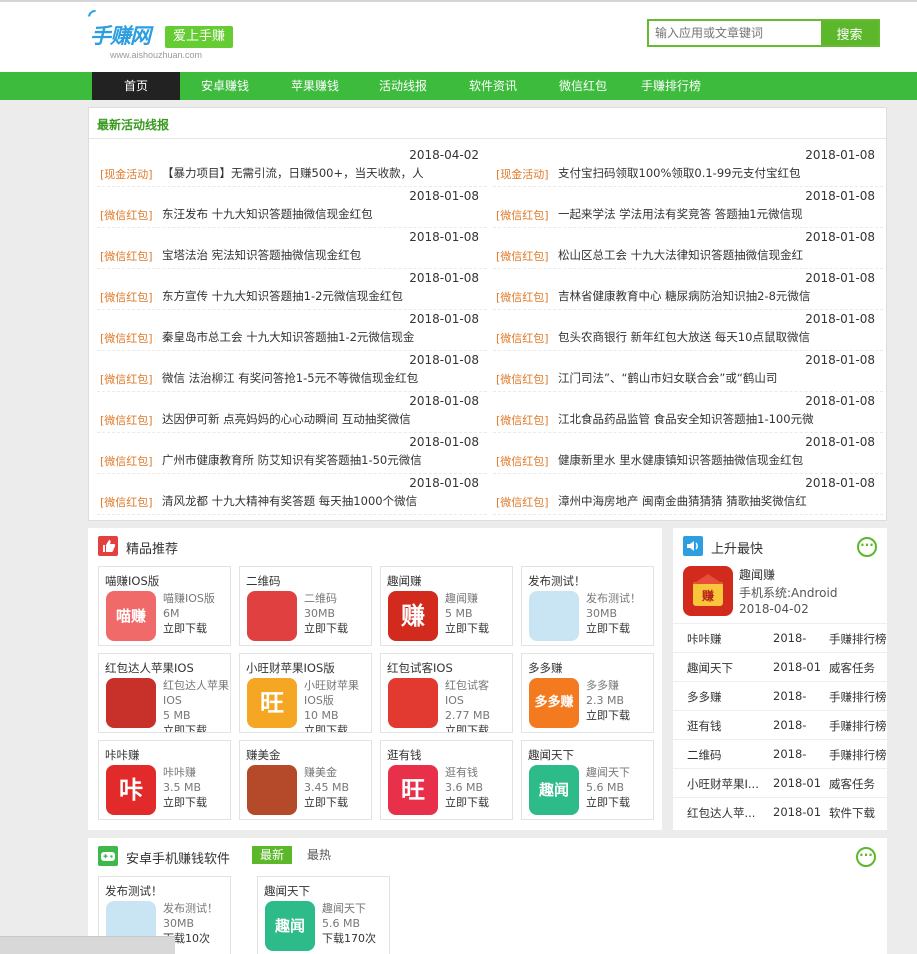 Image resolution: width=917 pixels, height=954 pixels. What do you see at coordinates (717, 255) in the screenshot?
I see `news-link: 松山区总工会 十九大法律知识答题抽微信现金红` at bounding box center [717, 255].